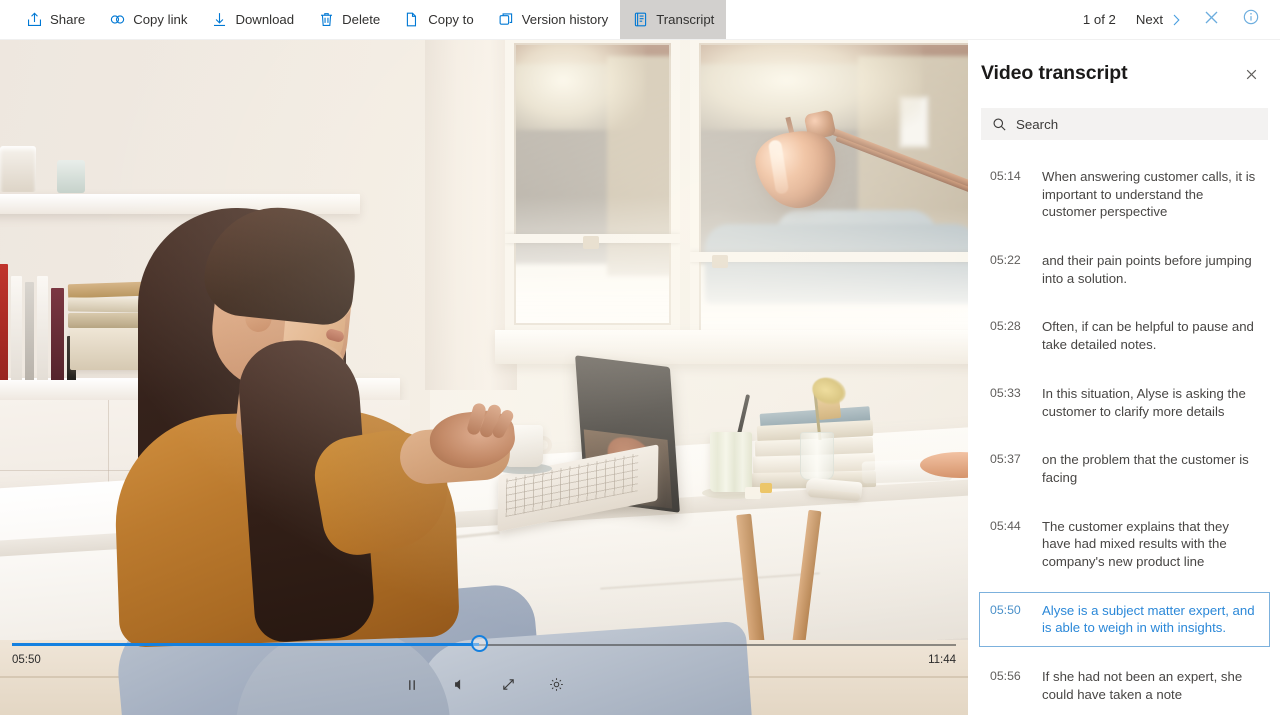  Describe the element at coordinates (685, 19) in the screenshot. I see `transcript-label: Transcript` at that location.